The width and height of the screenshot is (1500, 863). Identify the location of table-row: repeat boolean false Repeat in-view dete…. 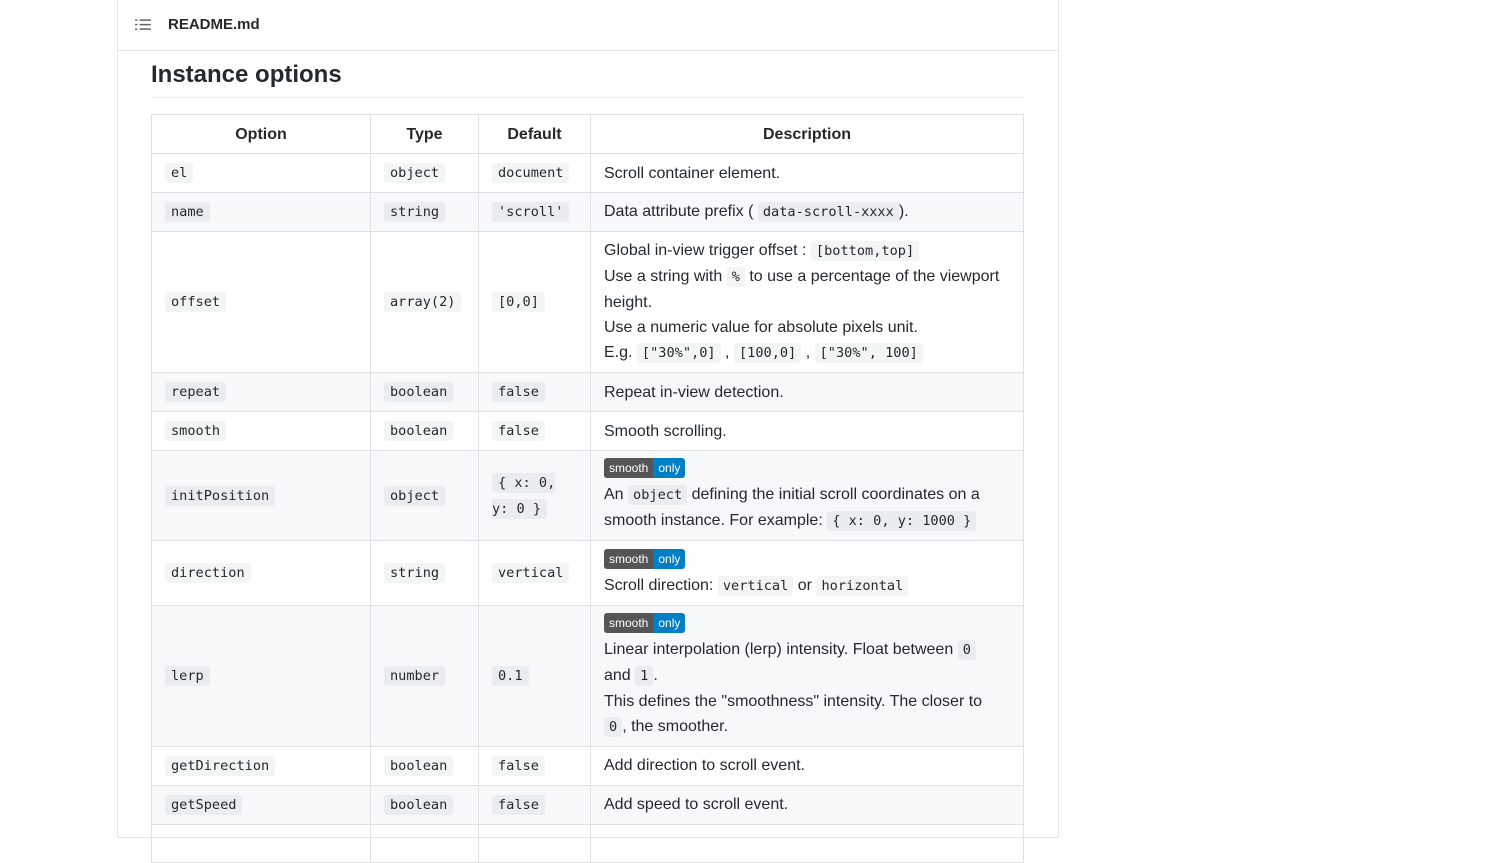
(587, 392).